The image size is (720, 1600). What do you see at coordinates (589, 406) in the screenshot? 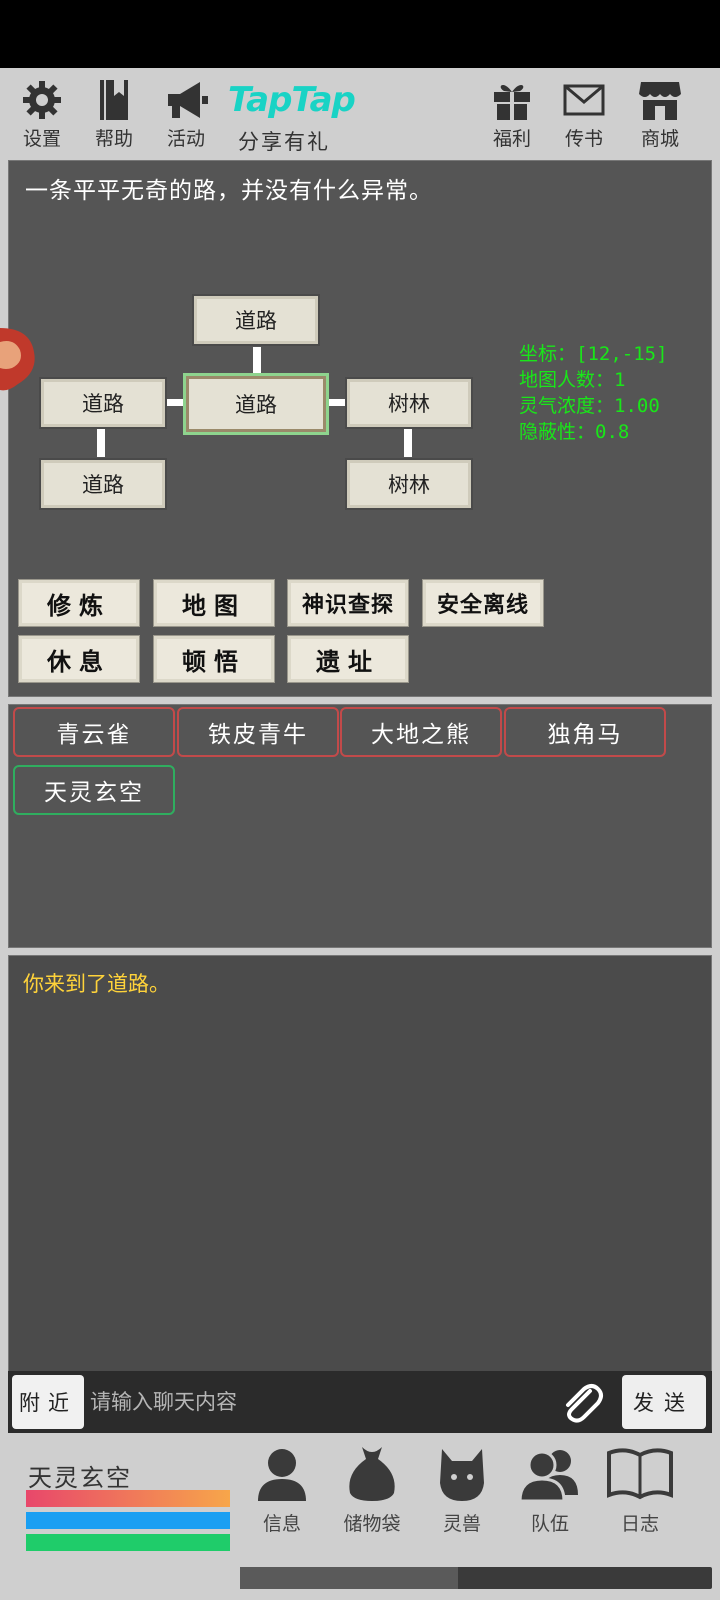
I see `spirit-density-readout: 灵气浓度：1.00` at bounding box center [589, 406].